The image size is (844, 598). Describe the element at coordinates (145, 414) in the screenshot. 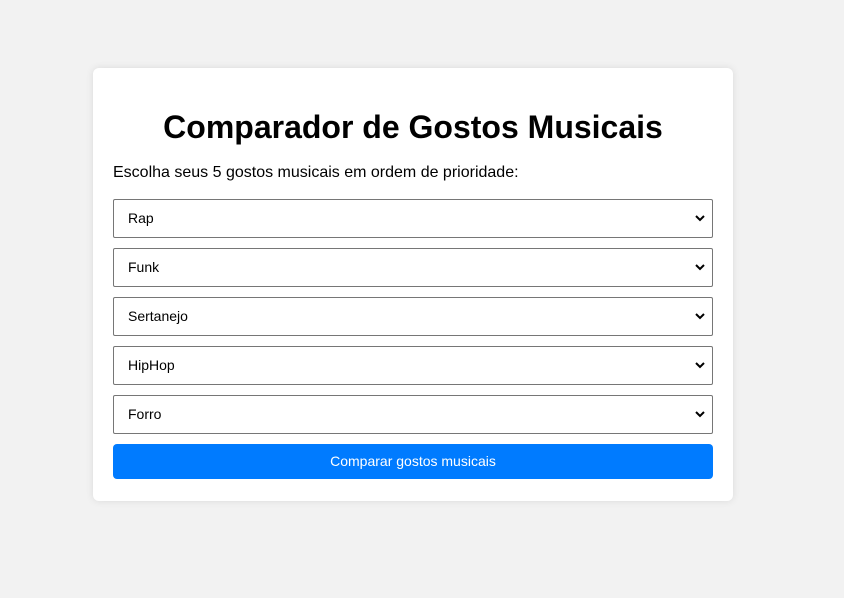

I see `select-value: Forro` at that location.